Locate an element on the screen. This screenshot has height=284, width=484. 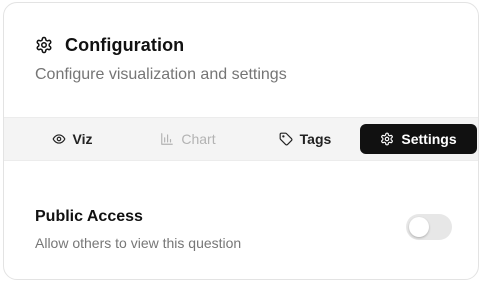
tab-viz: Viz is located at coordinates (72, 139).